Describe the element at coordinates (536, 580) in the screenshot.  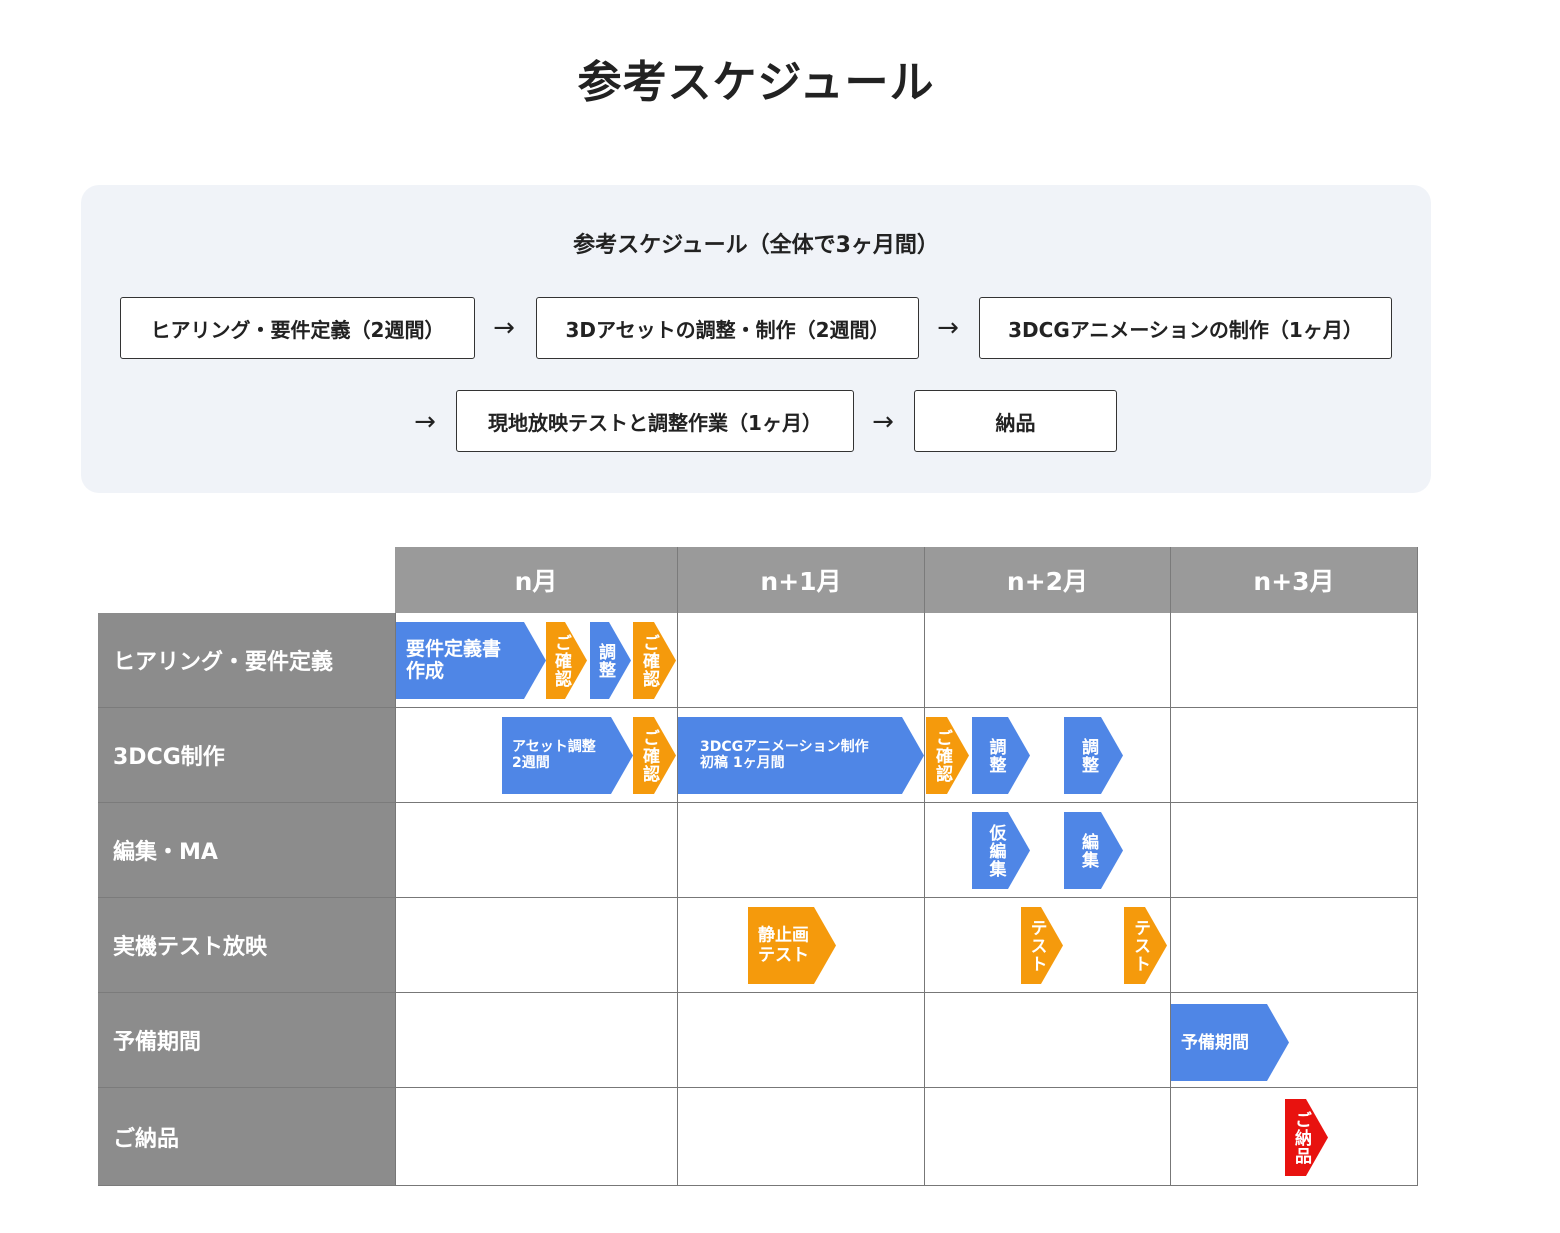
I see `month-header: n月` at that location.